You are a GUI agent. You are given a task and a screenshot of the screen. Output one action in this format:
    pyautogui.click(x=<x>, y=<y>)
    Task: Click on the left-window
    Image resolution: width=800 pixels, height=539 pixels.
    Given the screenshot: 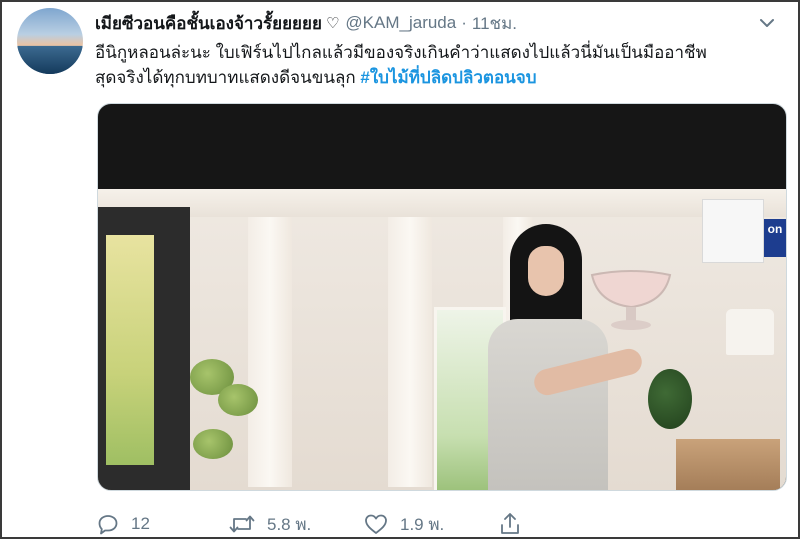 What is the action you would take?
    pyautogui.click(x=144, y=348)
    